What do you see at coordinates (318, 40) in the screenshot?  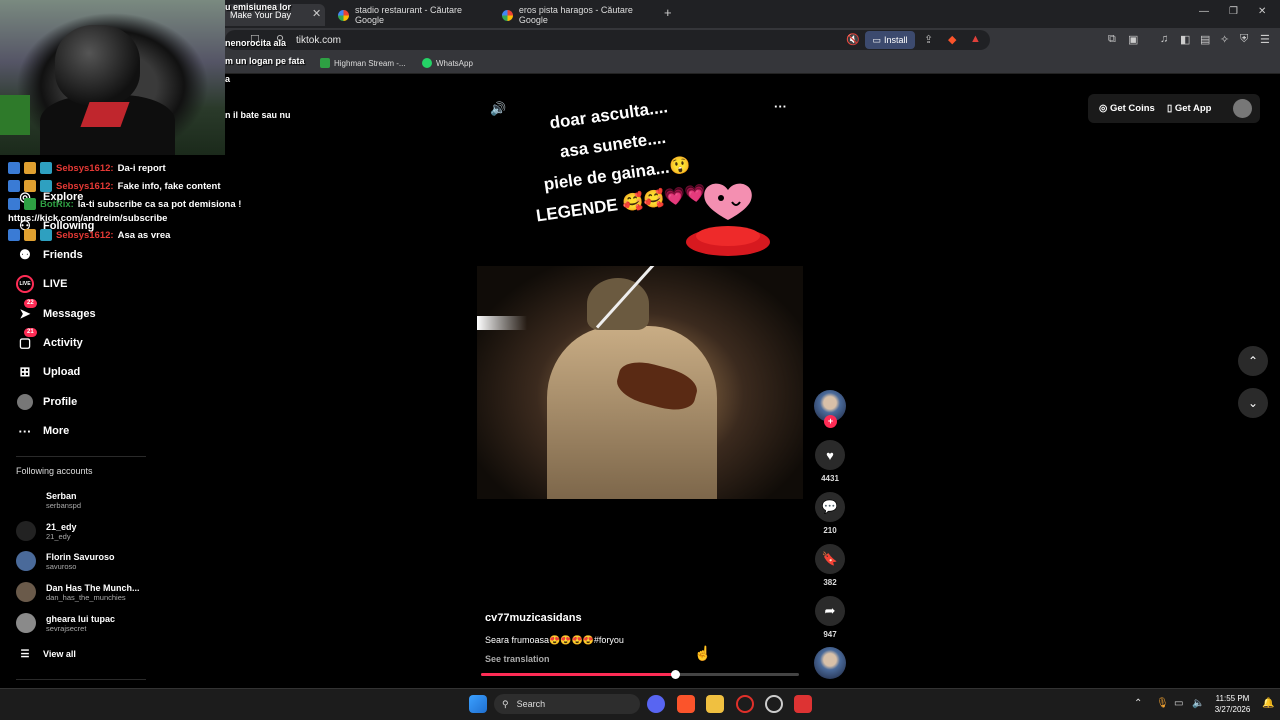 I see `url-text: tiktok.com` at bounding box center [318, 40].